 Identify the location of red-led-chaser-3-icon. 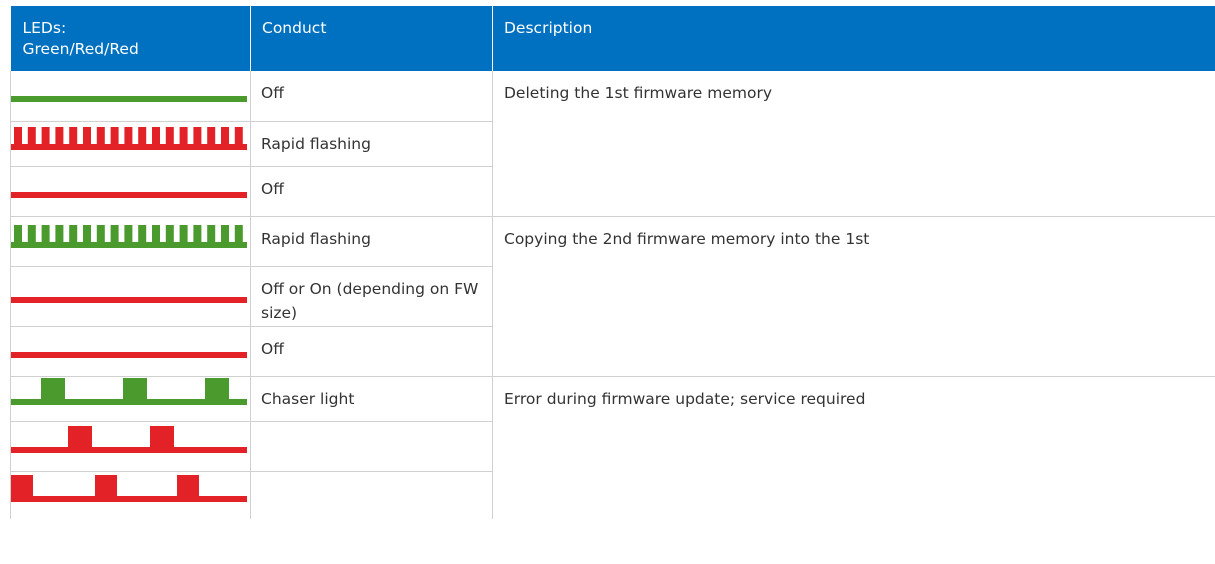
(129, 488).